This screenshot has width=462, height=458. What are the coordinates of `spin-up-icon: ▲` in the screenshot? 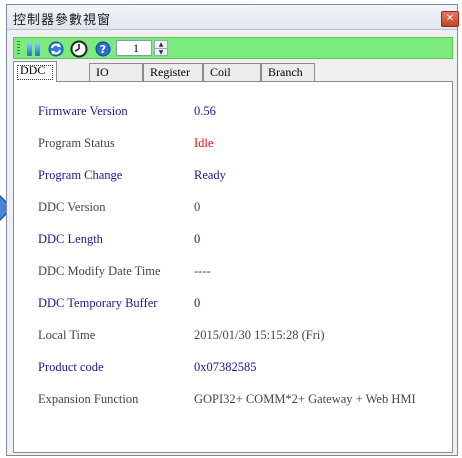 It's located at (161, 45).